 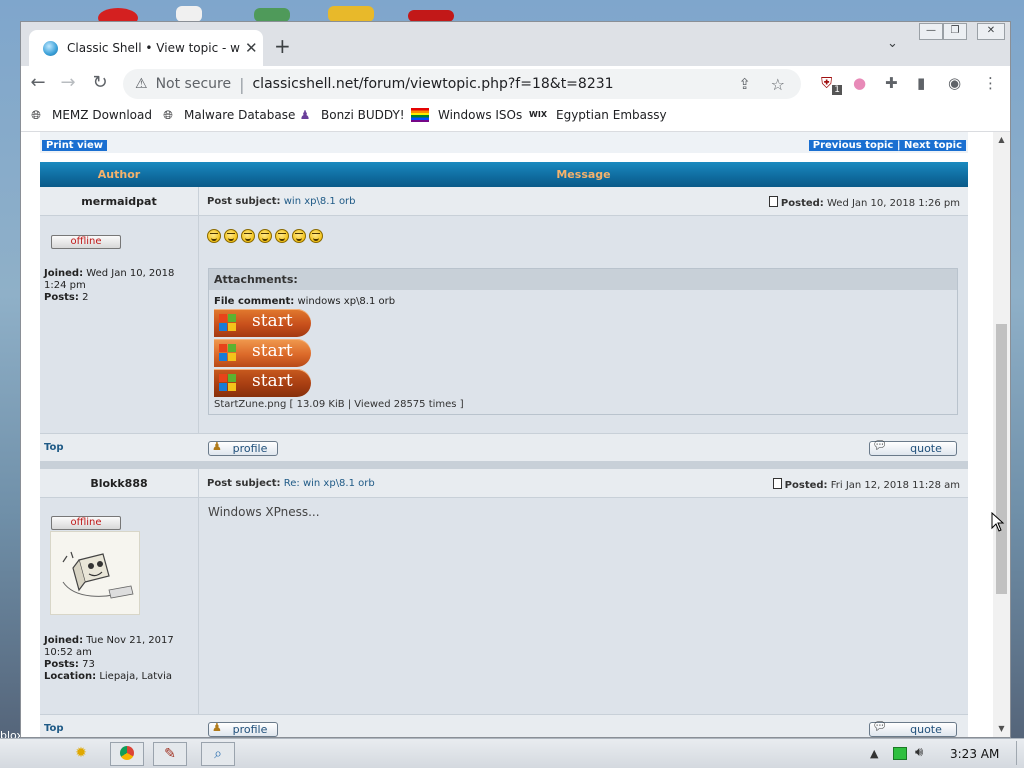 What do you see at coordinates (583, 279) in the screenshot?
I see `attachments-title: Attachments:` at bounding box center [583, 279].